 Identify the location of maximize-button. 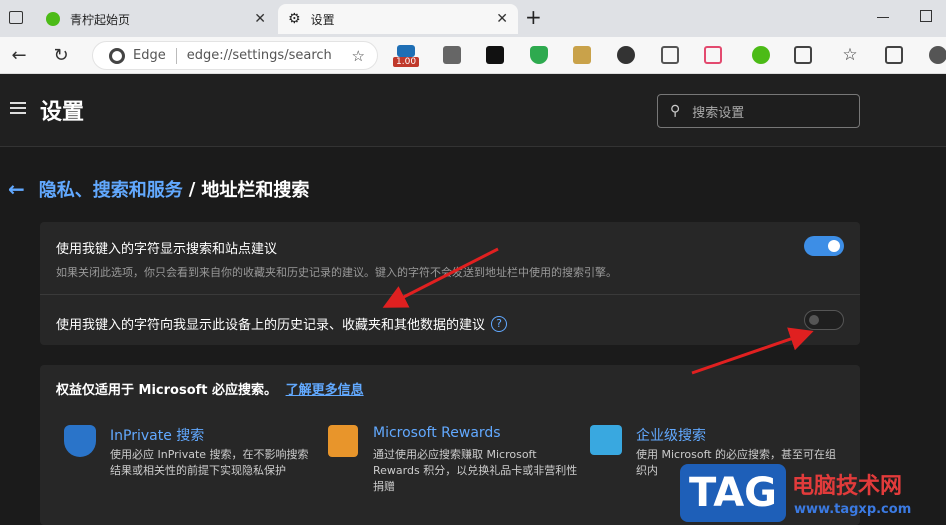
(926, 16).